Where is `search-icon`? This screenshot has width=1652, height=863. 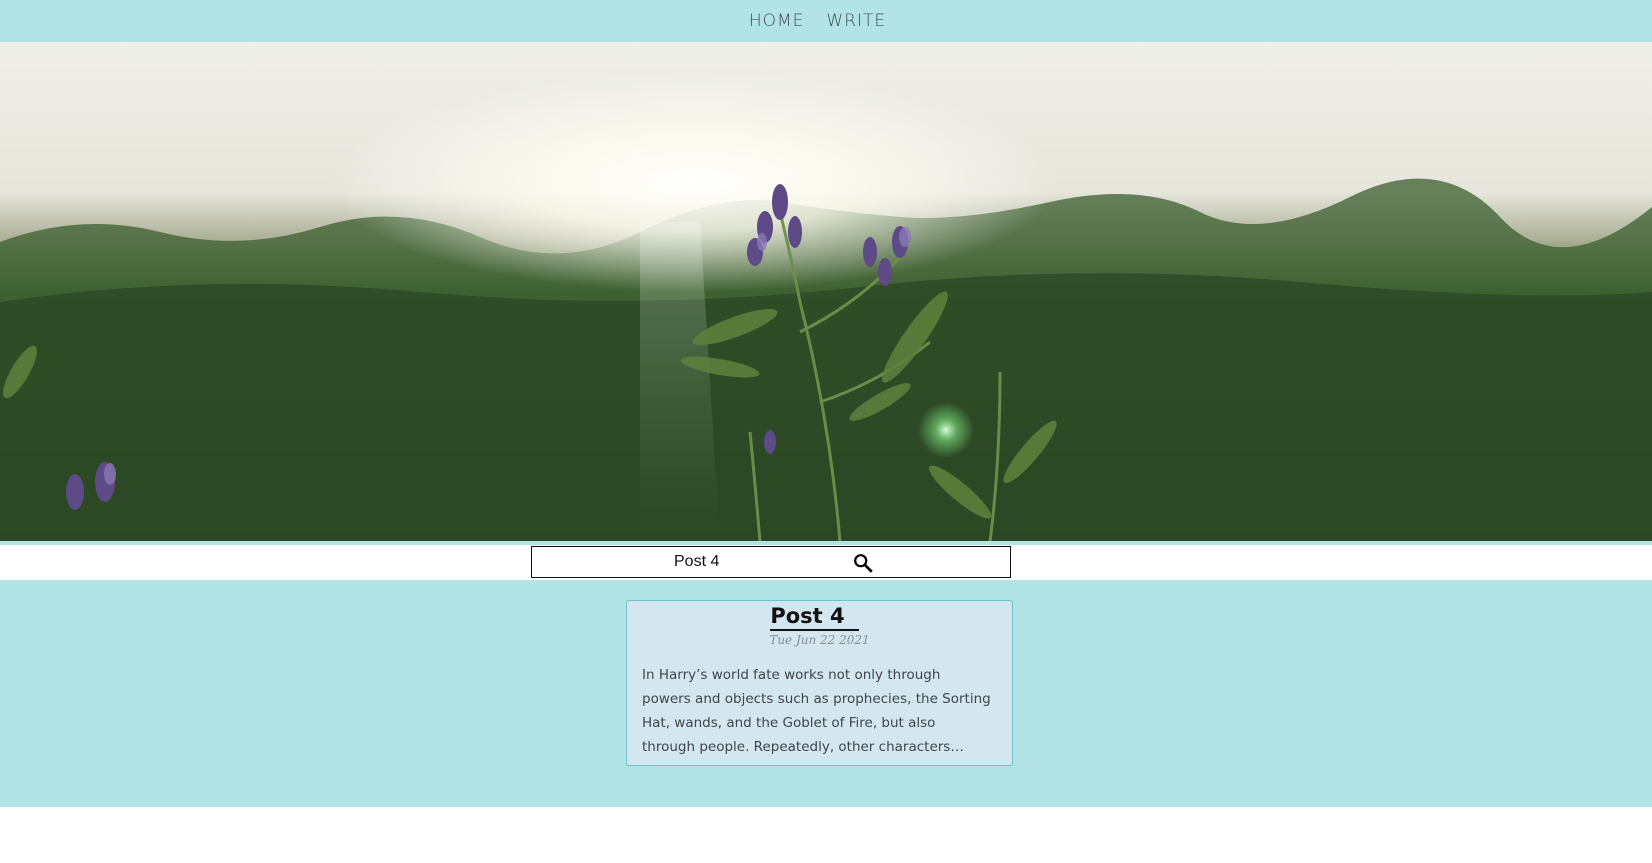 search-icon is located at coordinates (863, 563).